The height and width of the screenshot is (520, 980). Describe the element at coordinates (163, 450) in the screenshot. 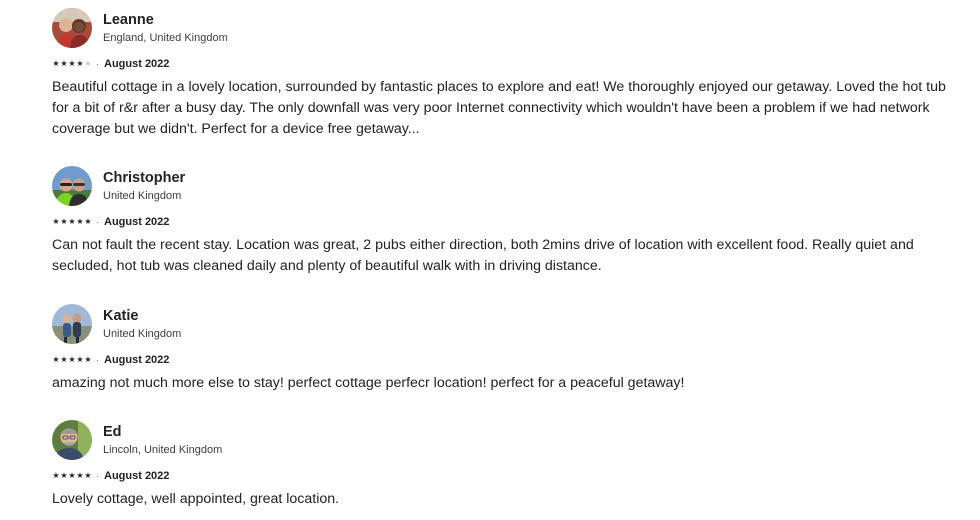

I see `reviewer-location: Lincoln, United Kingdom` at that location.